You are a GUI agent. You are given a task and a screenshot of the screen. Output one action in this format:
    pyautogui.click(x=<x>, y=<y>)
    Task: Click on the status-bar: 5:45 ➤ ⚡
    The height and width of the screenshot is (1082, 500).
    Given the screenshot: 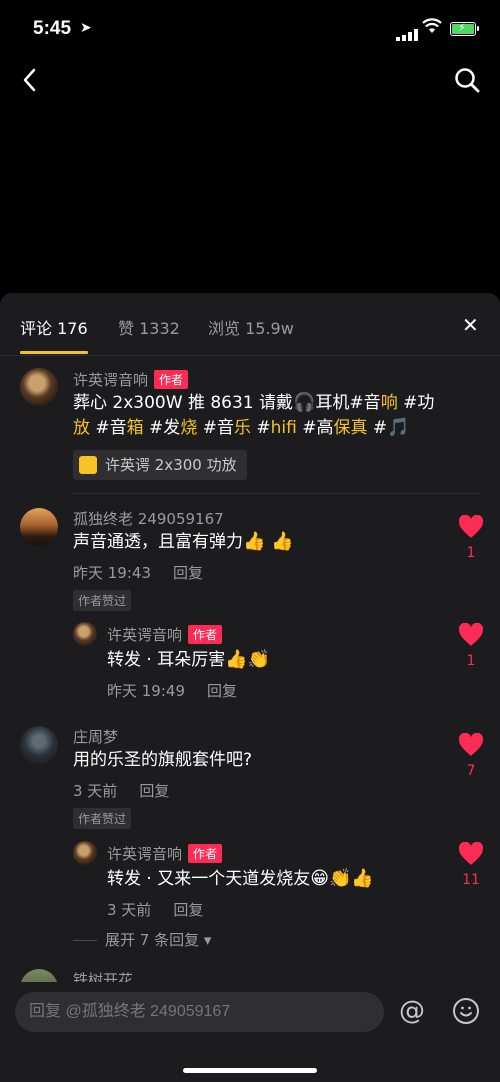 What is the action you would take?
    pyautogui.click(x=250, y=30)
    